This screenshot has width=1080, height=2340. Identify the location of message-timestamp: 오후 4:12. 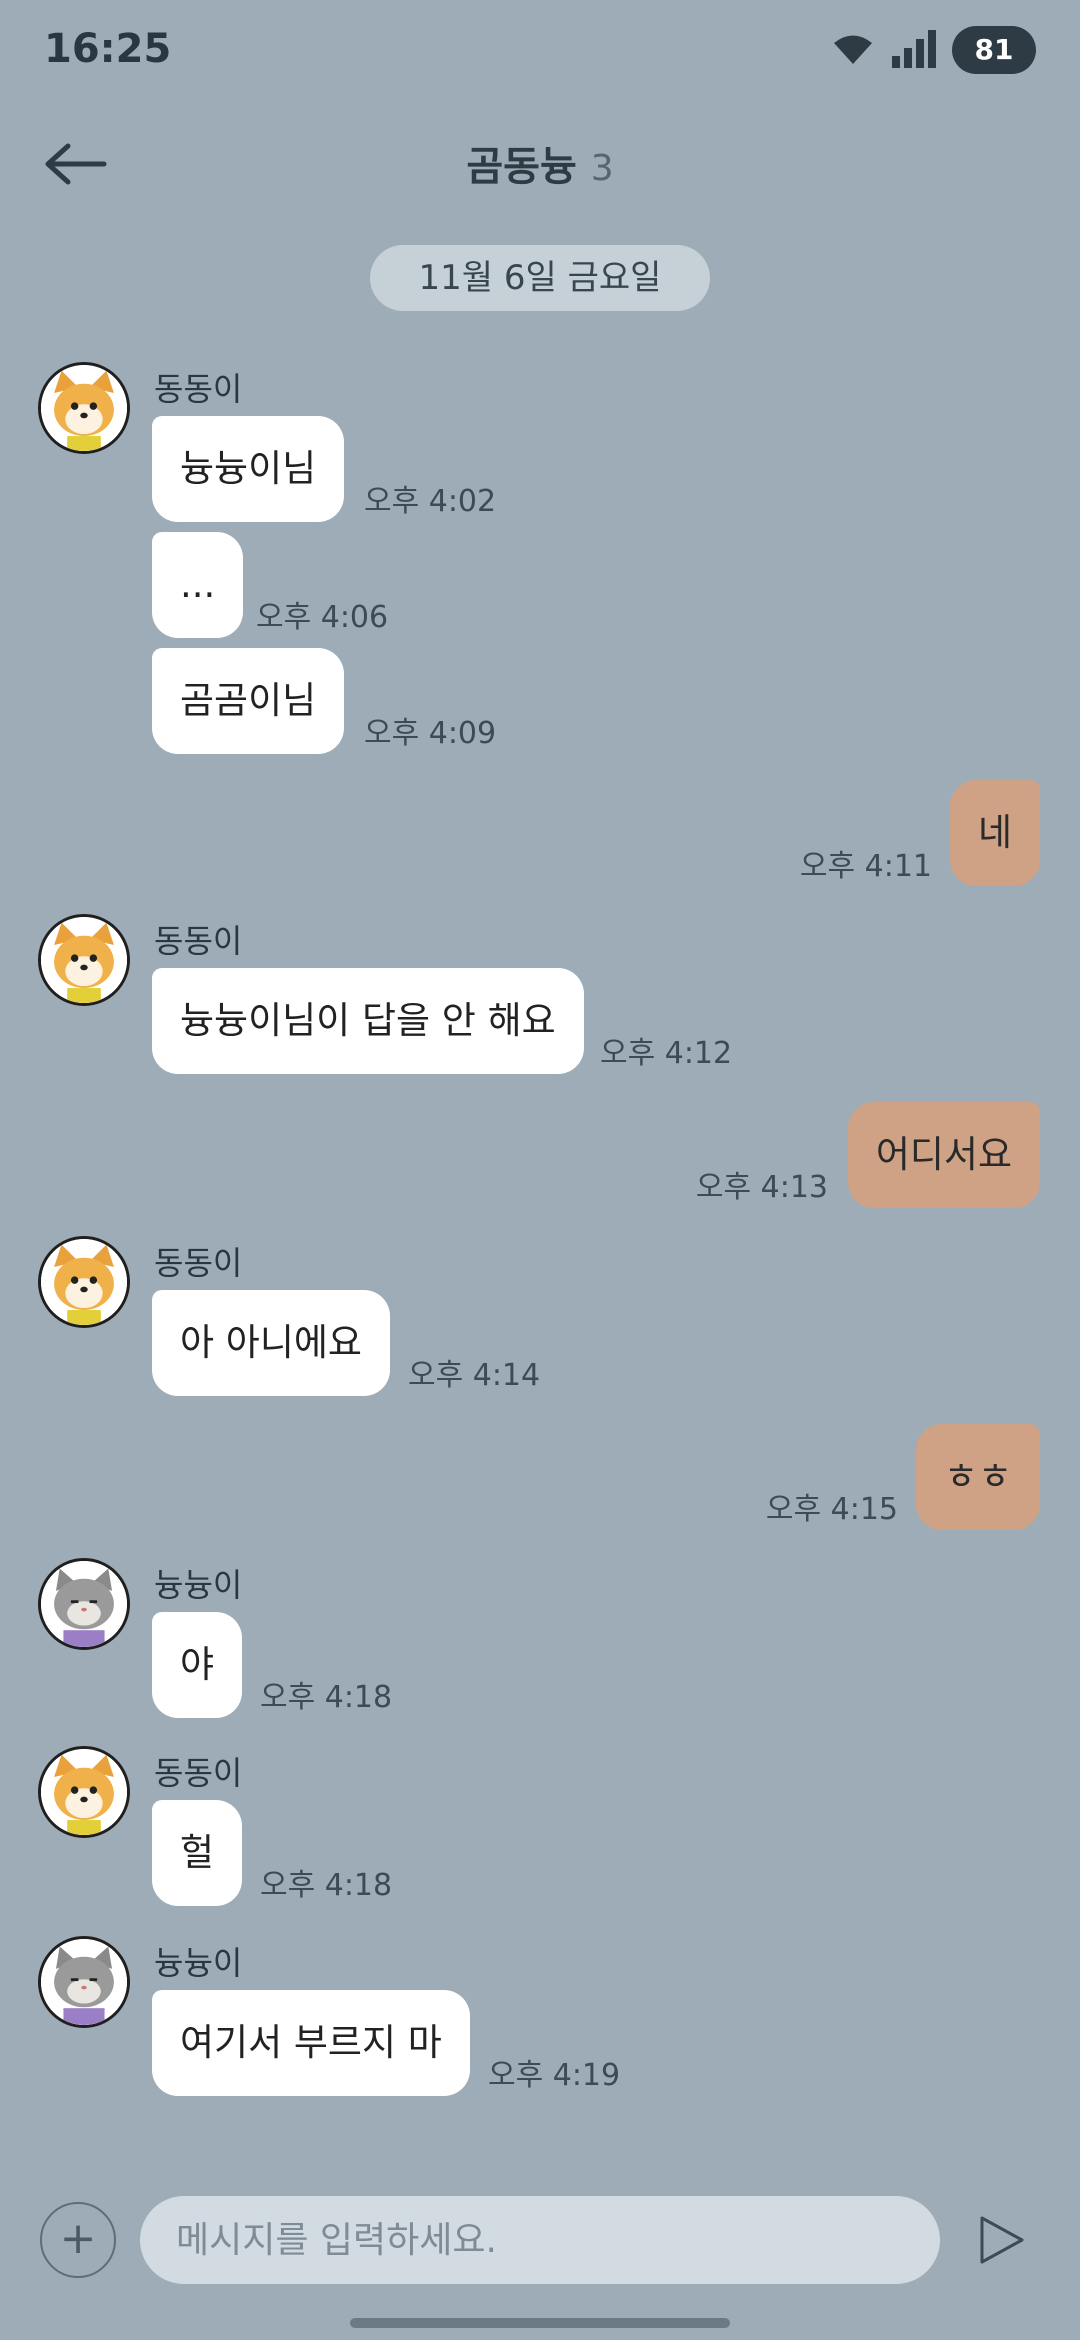
(666, 1053).